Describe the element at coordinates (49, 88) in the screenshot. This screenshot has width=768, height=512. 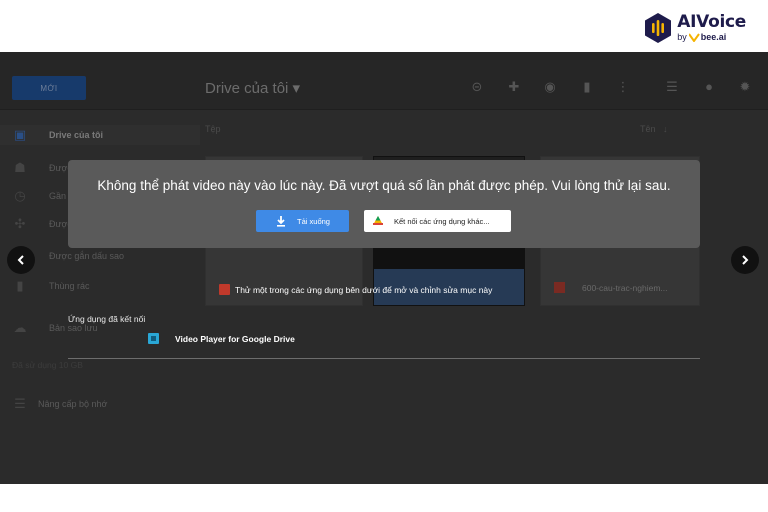
I see `new-button: MỚI` at that location.